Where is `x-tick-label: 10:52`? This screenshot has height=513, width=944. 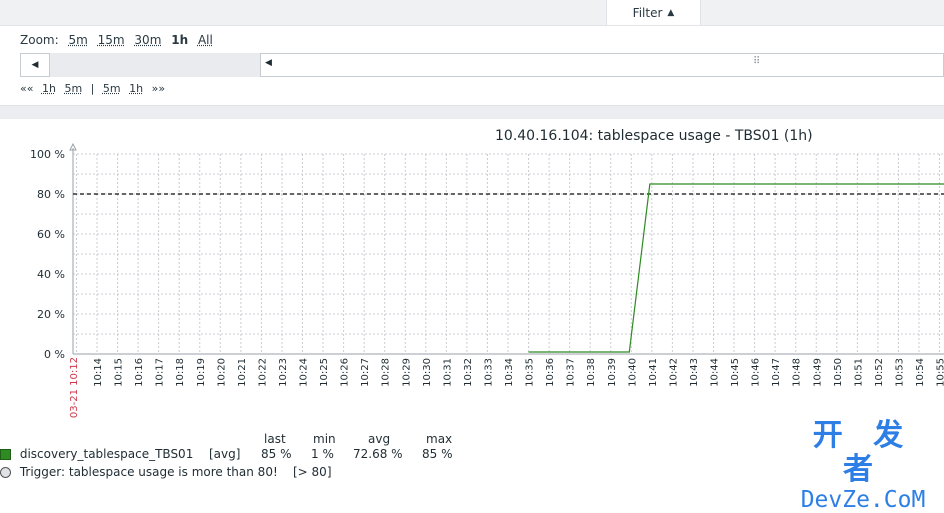 x-tick-label: 10:52 is located at coordinates (879, 372).